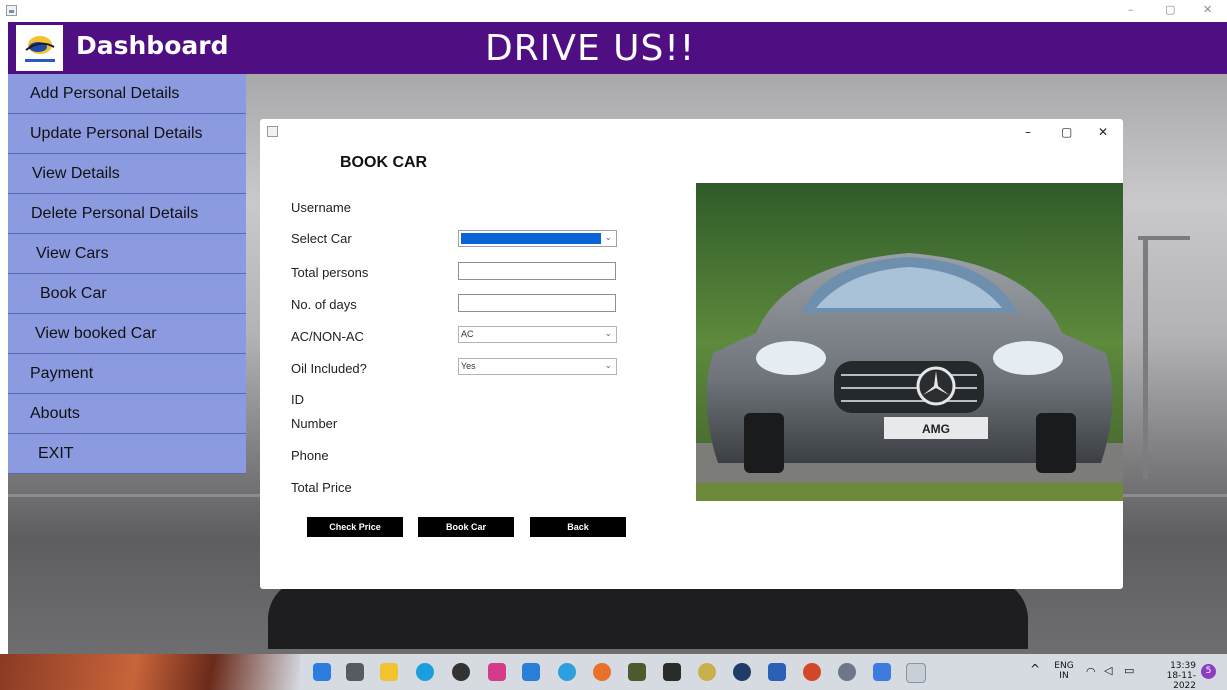  What do you see at coordinates (327, 336) in the screenshot?
I see `ac-label: AC/NON-AC` at bounding box center [327, 336].